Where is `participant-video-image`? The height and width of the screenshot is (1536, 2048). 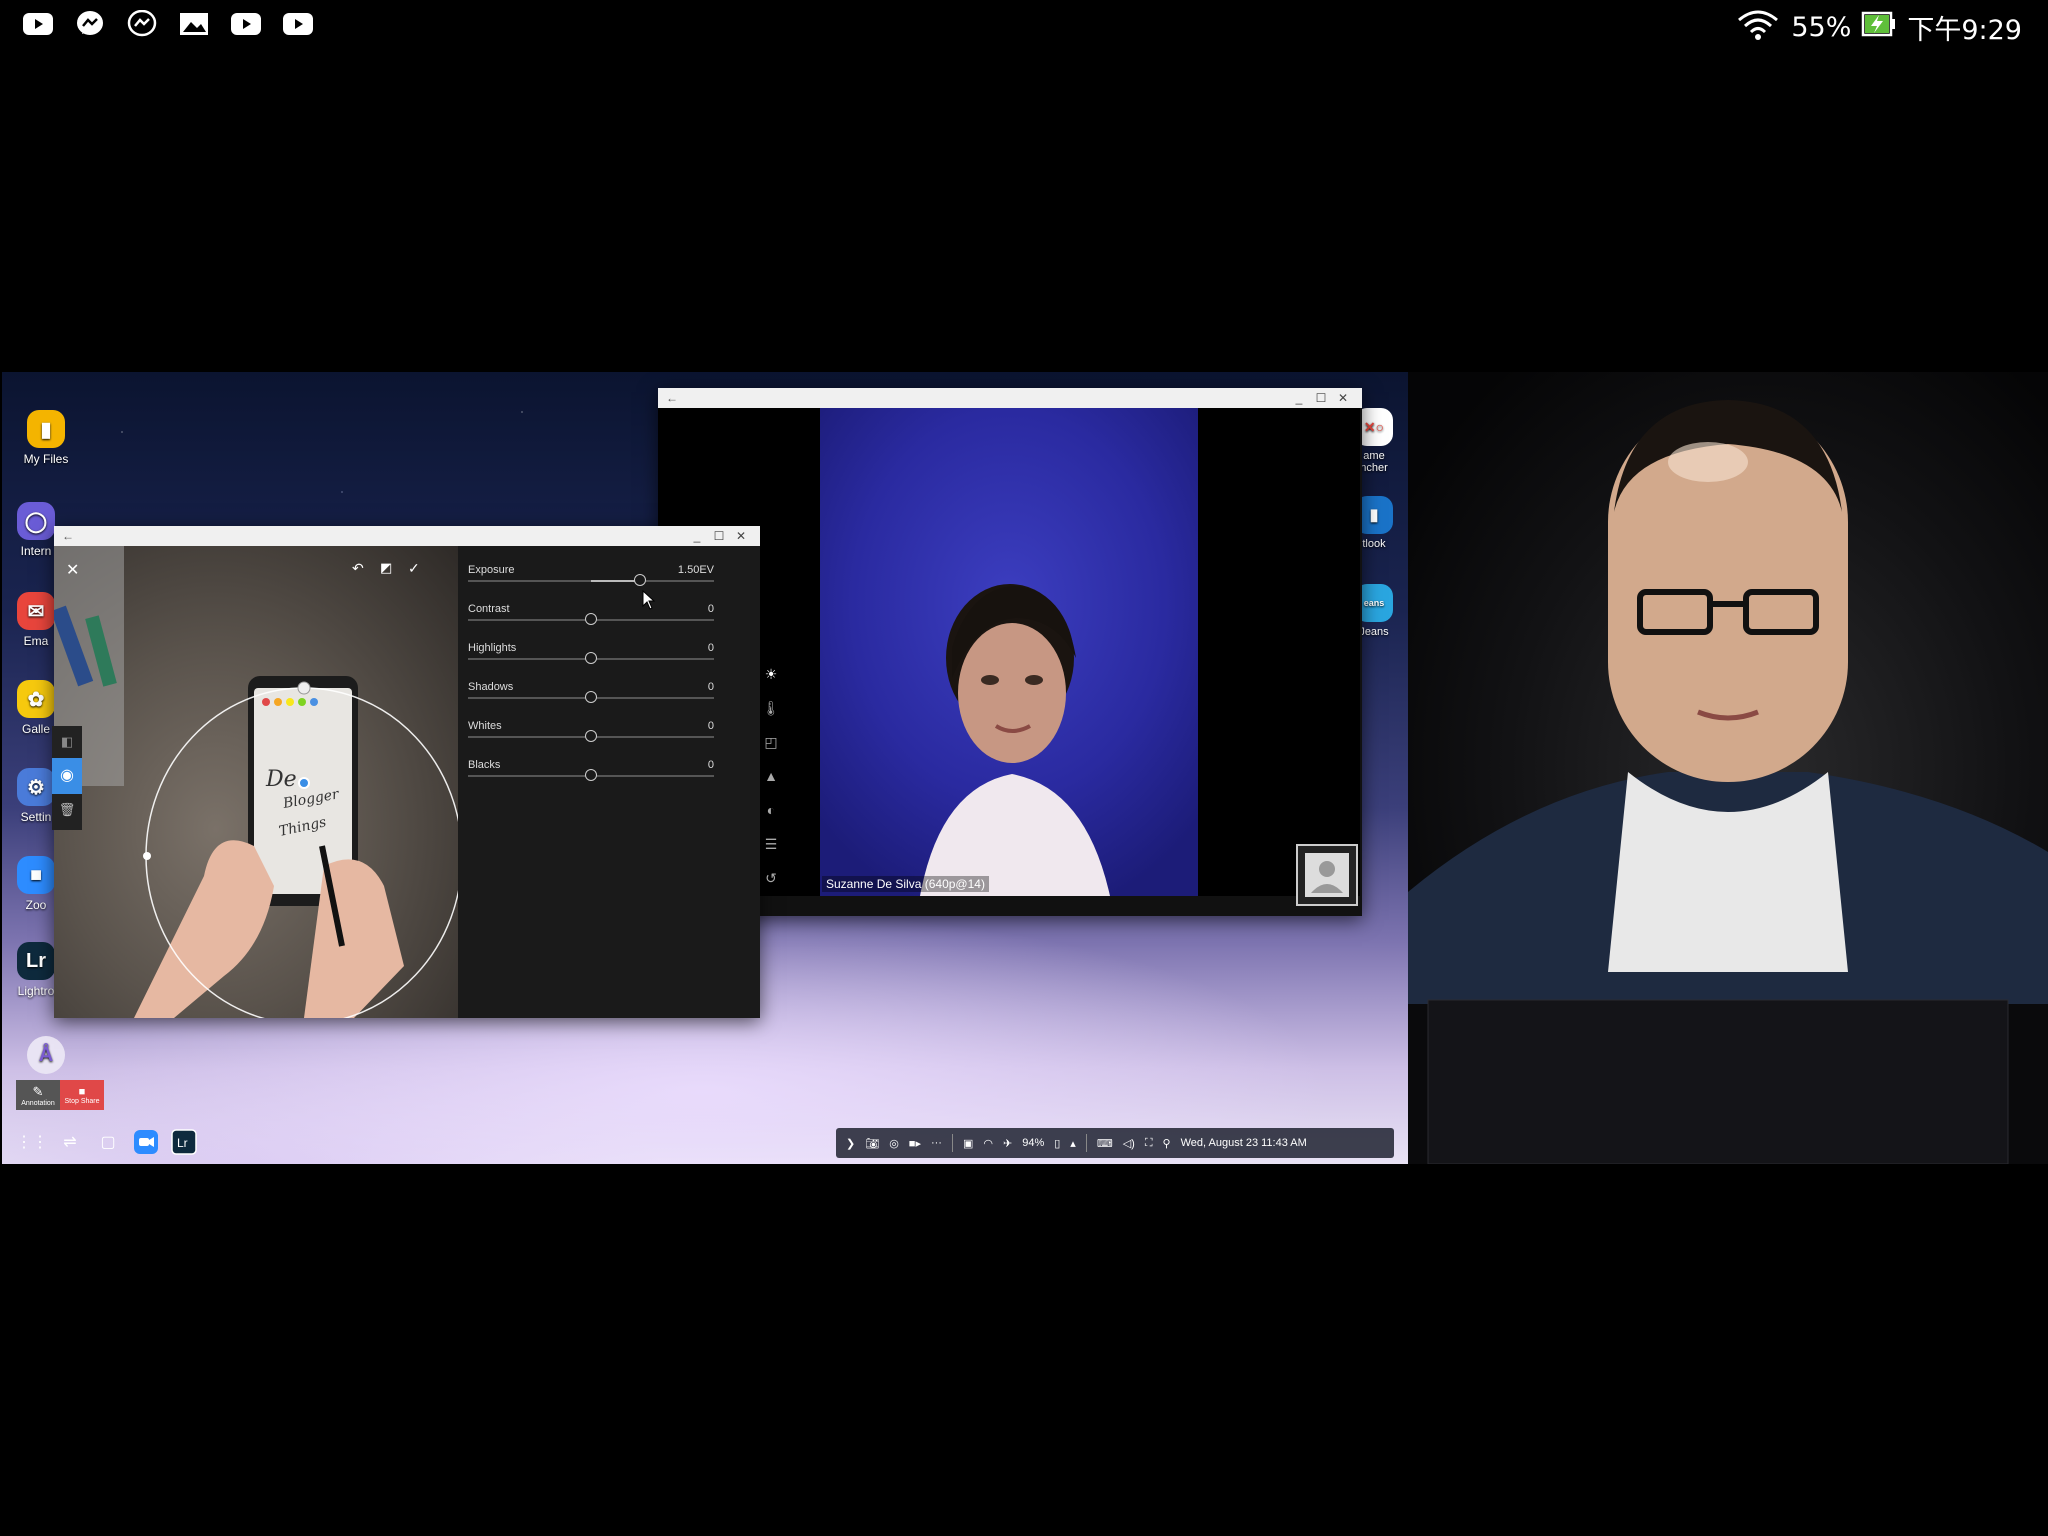
participant-video-image is located at coordinates (1015, 740).